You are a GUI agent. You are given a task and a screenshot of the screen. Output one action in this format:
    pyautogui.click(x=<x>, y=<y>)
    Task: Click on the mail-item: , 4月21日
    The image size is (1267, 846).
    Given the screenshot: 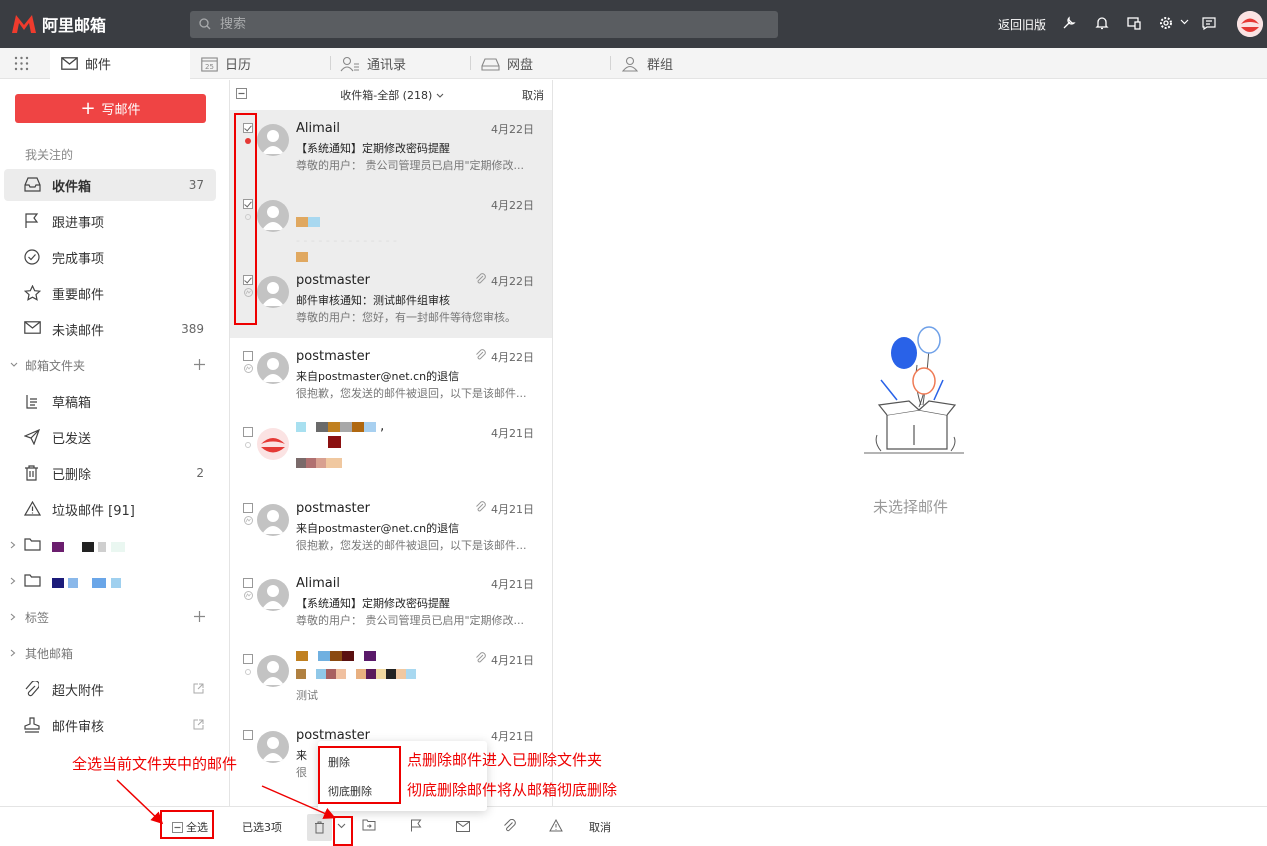 What is the action you would take?
    pyautogui.click(x=391, y=452)
    